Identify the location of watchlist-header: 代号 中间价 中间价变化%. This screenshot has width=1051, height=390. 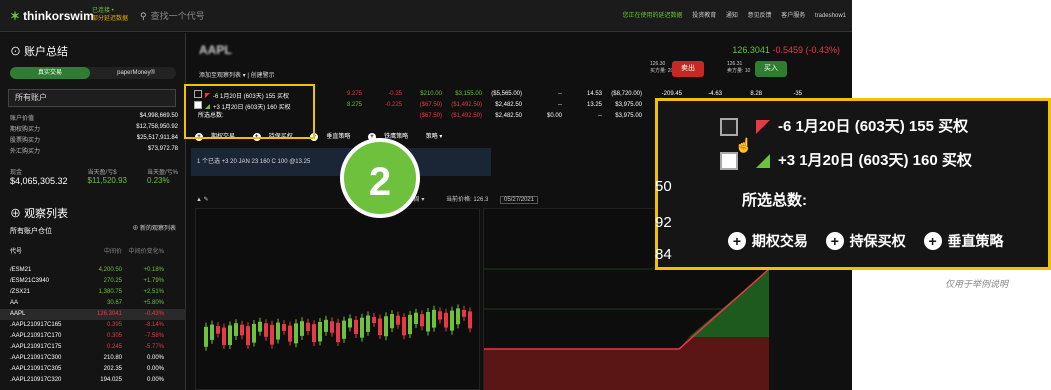
(87, 252).